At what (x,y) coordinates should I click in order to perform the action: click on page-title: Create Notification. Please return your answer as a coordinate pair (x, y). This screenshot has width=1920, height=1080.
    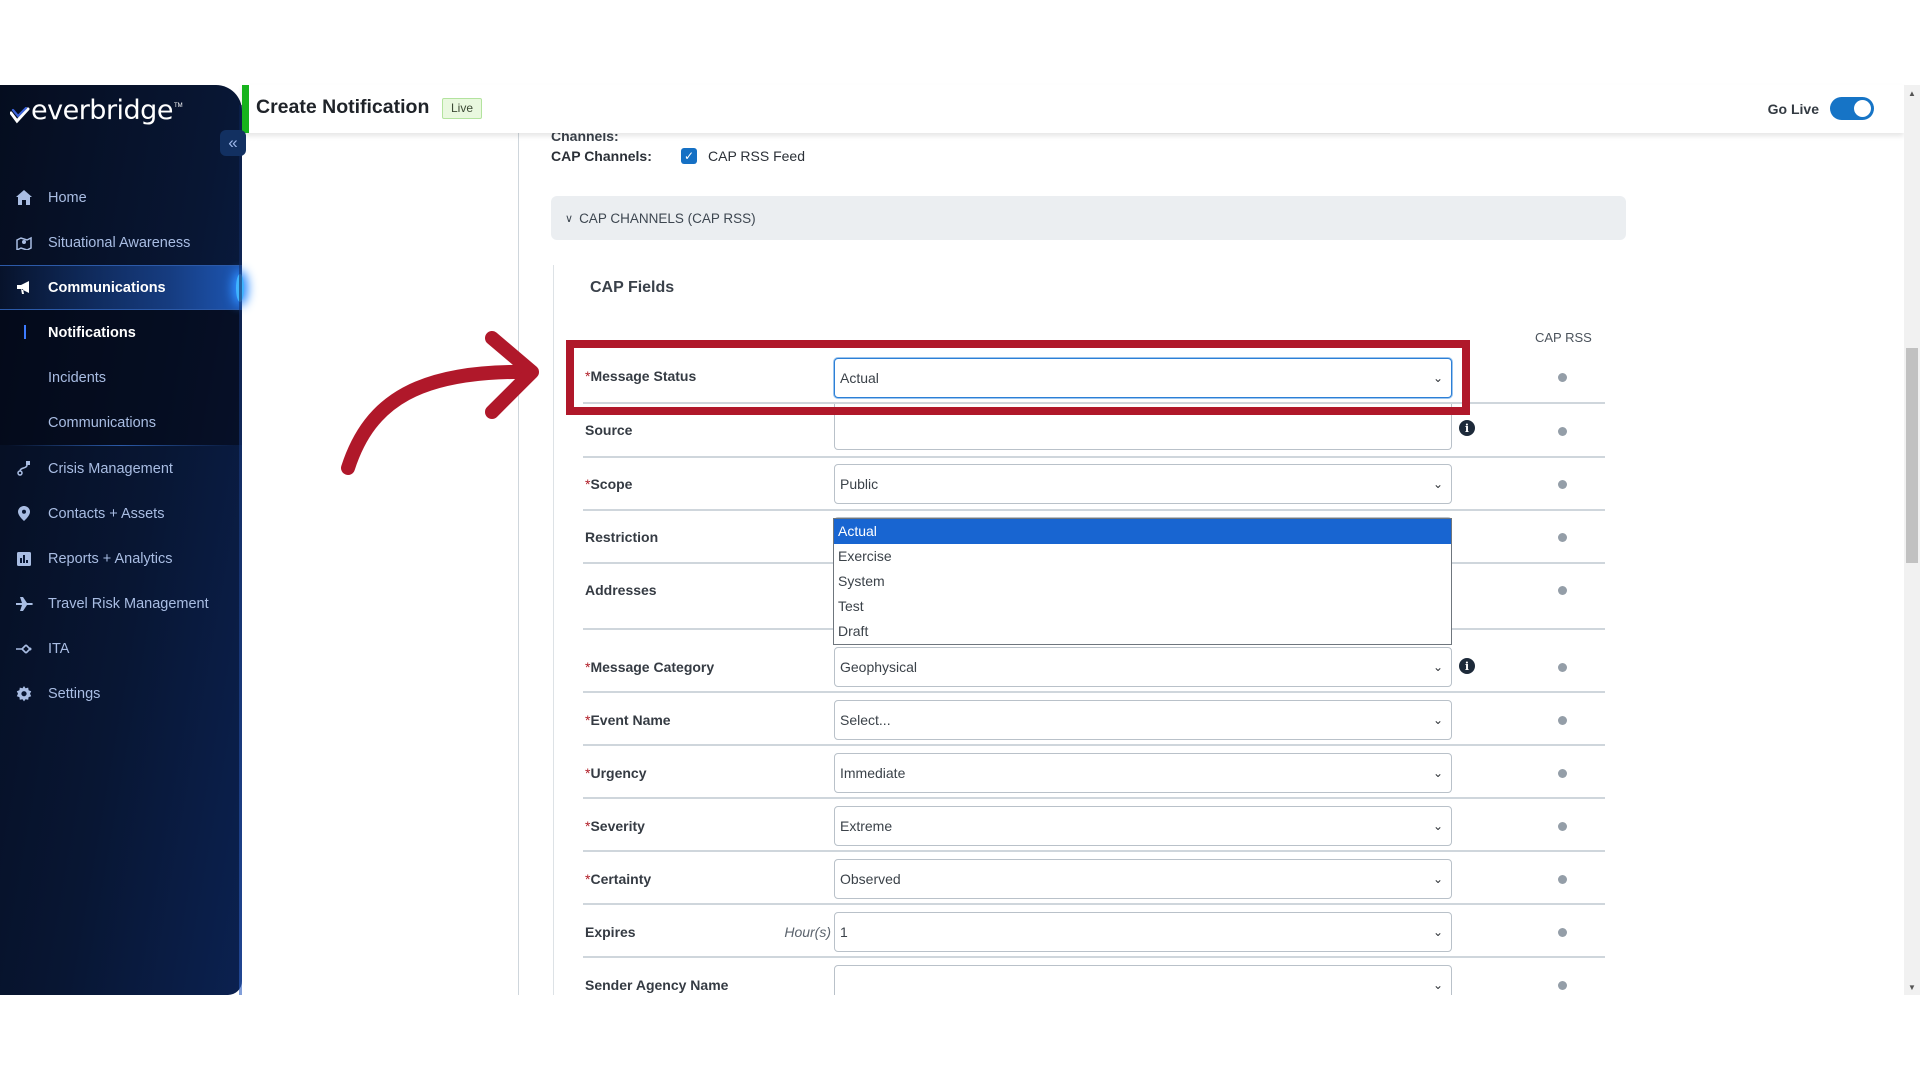
    Looking at the image, I should click on (343, 107).